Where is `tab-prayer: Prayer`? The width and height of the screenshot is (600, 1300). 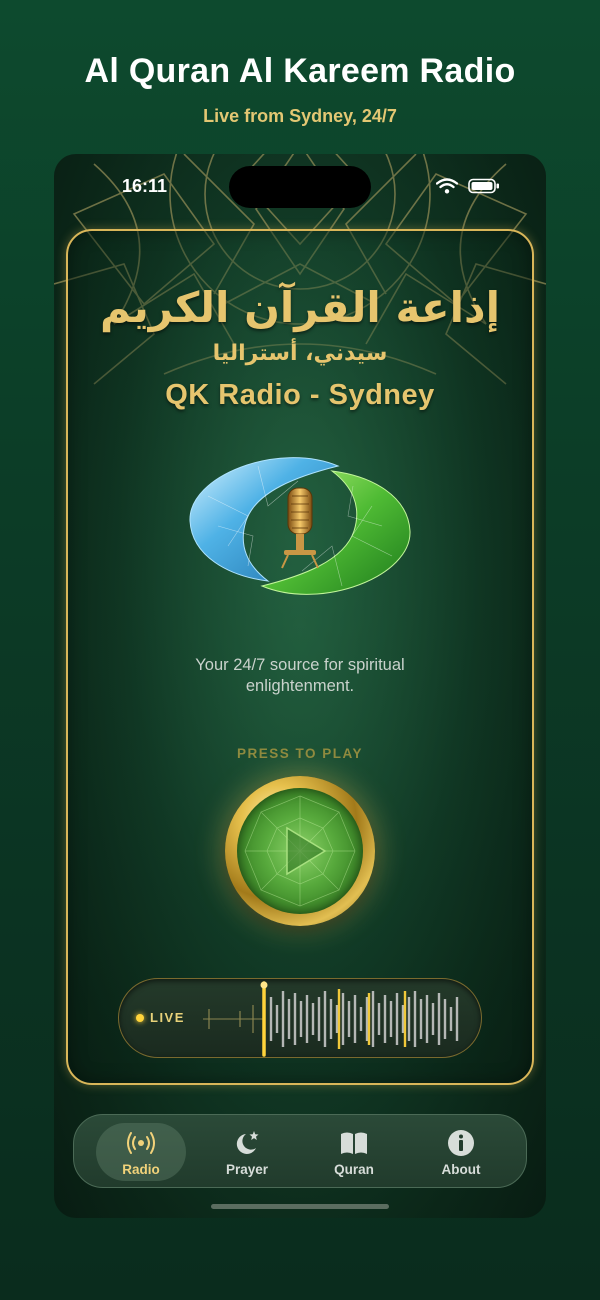
tab-prayer: Prayer is located at coordinates (247, 1152).